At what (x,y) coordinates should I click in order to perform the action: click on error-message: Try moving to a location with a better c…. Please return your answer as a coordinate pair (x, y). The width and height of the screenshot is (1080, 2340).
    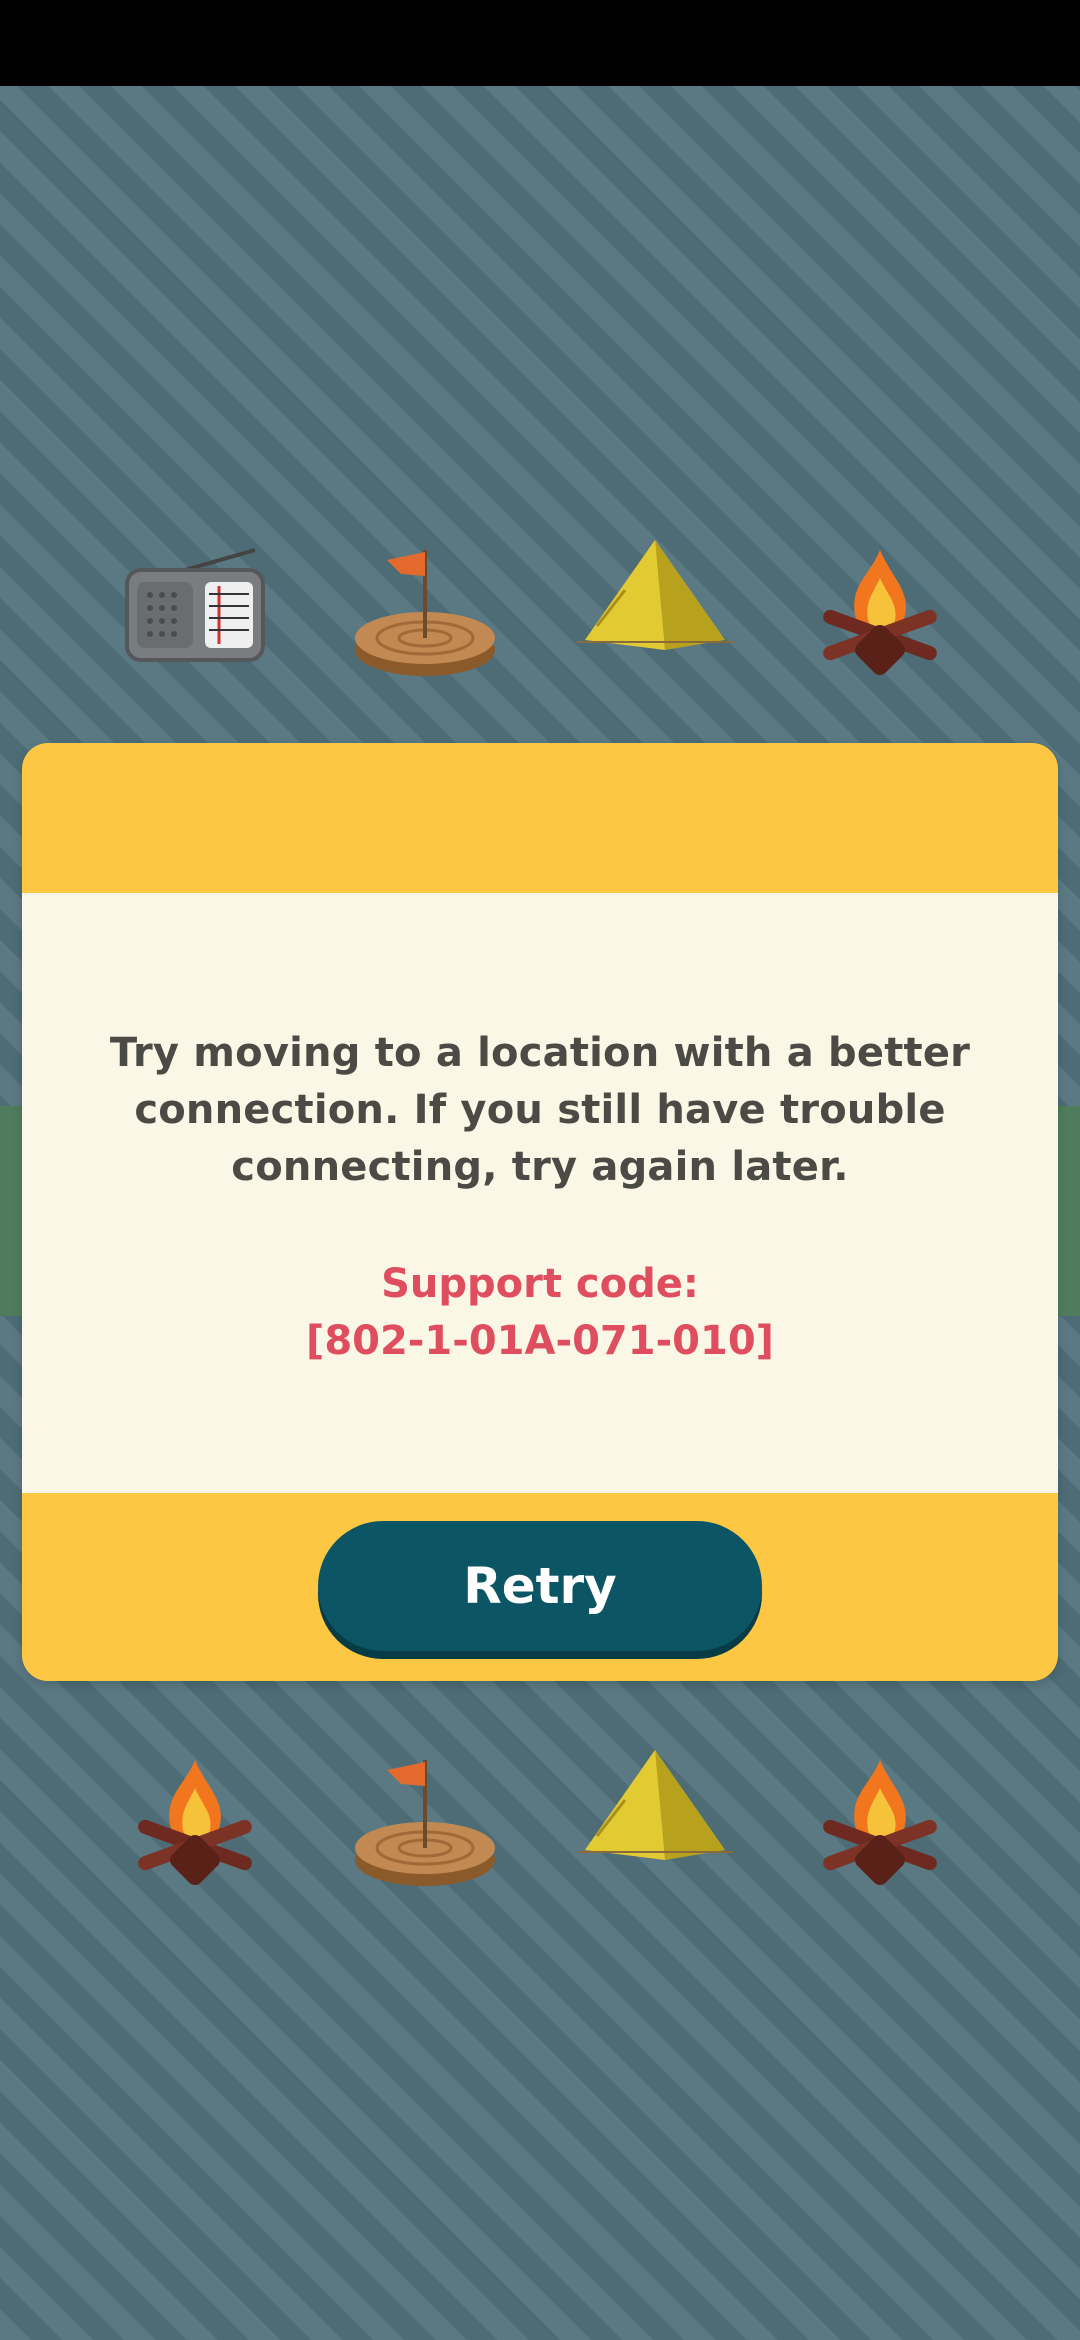
    Looking at the image, I should click on (540, 1110).